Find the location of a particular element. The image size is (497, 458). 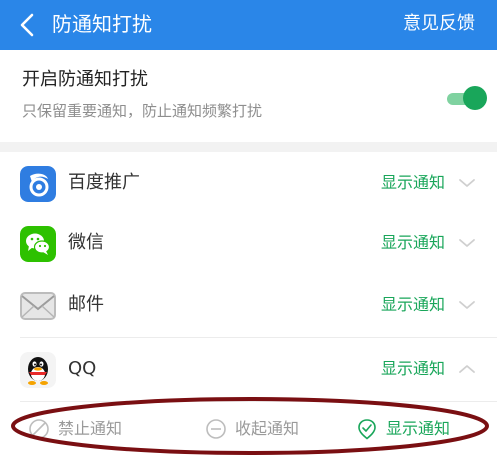

option-collapse-notify: 收起通知 is located at coordinates (265, 429).